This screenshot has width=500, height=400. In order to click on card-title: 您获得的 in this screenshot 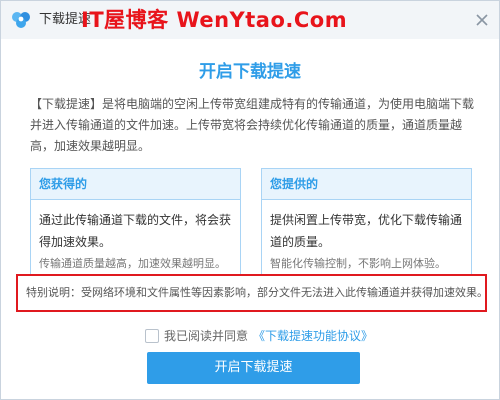, I will do `click(135, 184)`.